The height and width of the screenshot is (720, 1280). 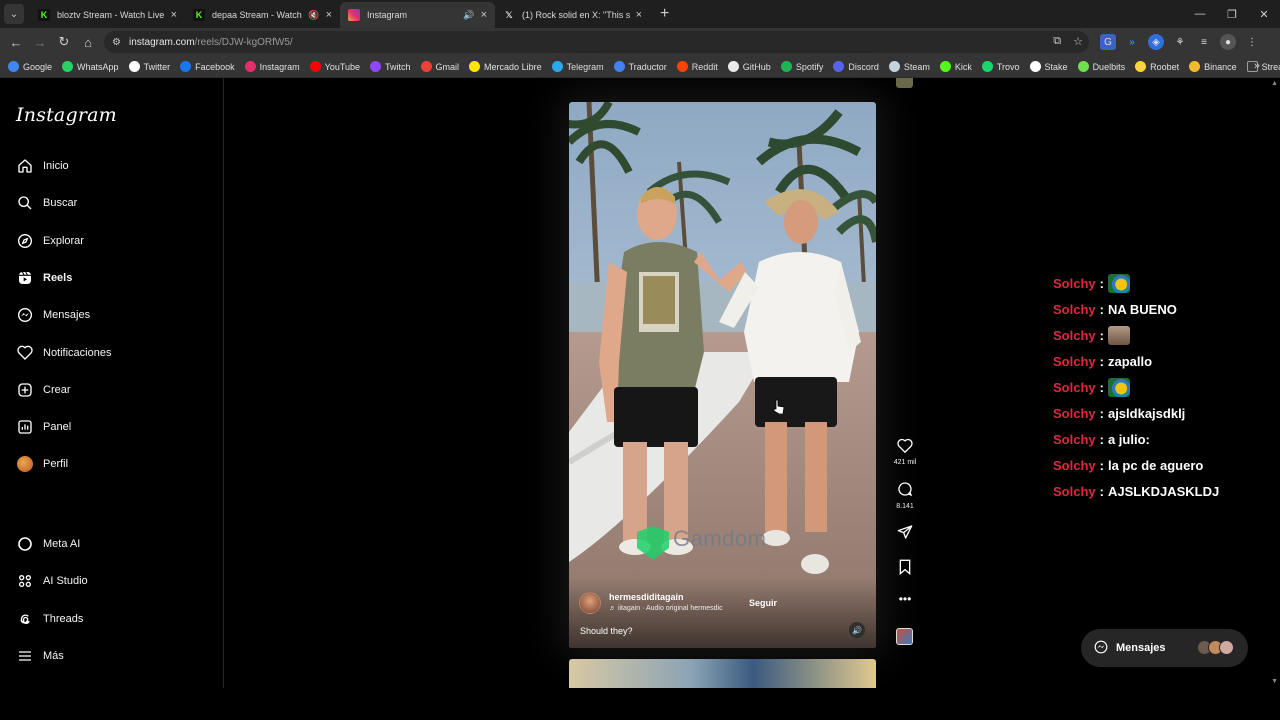 What do you see at coordinates (44, 278) in the screenshot?
I see `nav-item-reels: Reels` at bounding box center [44, 278].